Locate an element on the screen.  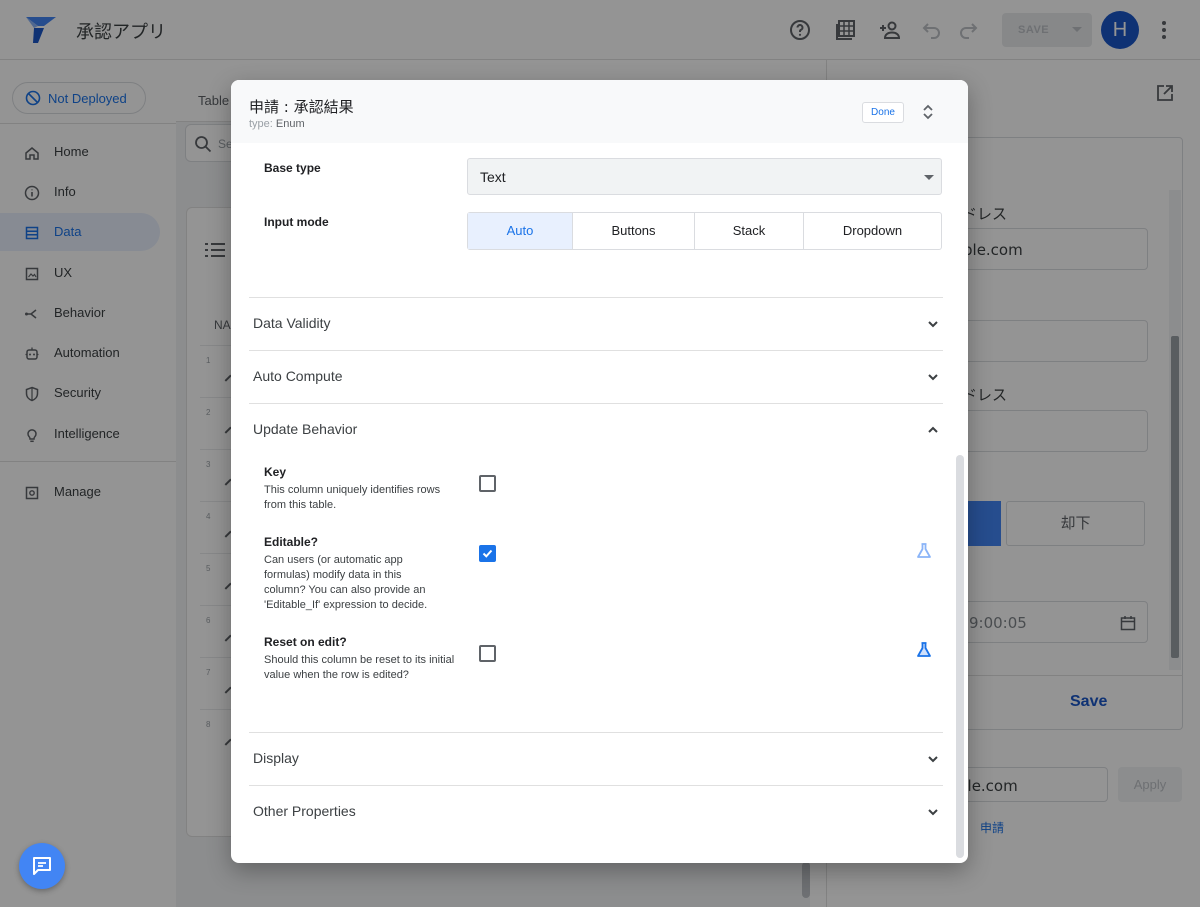
key-label: Key is located at coordinates (275, 472).